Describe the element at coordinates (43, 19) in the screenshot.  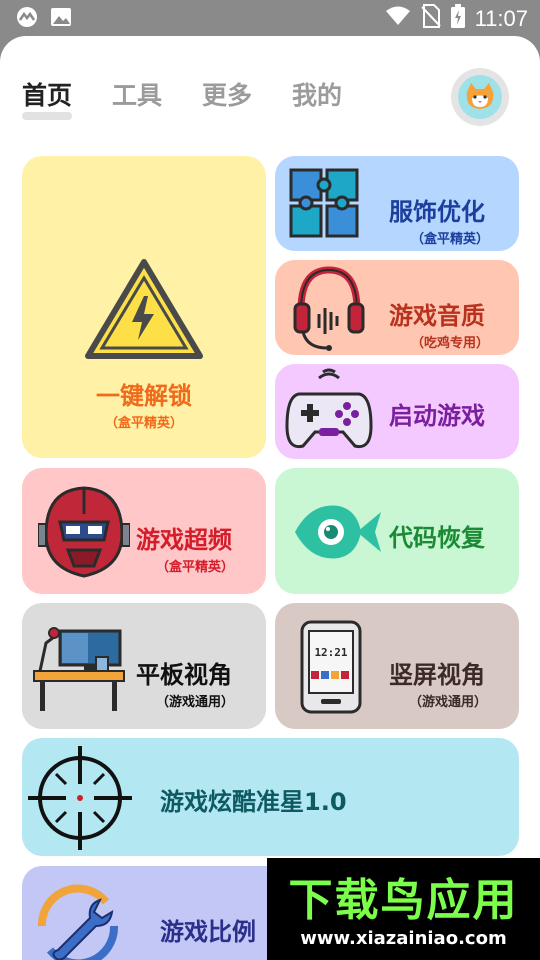
I see `status-left` at that location.